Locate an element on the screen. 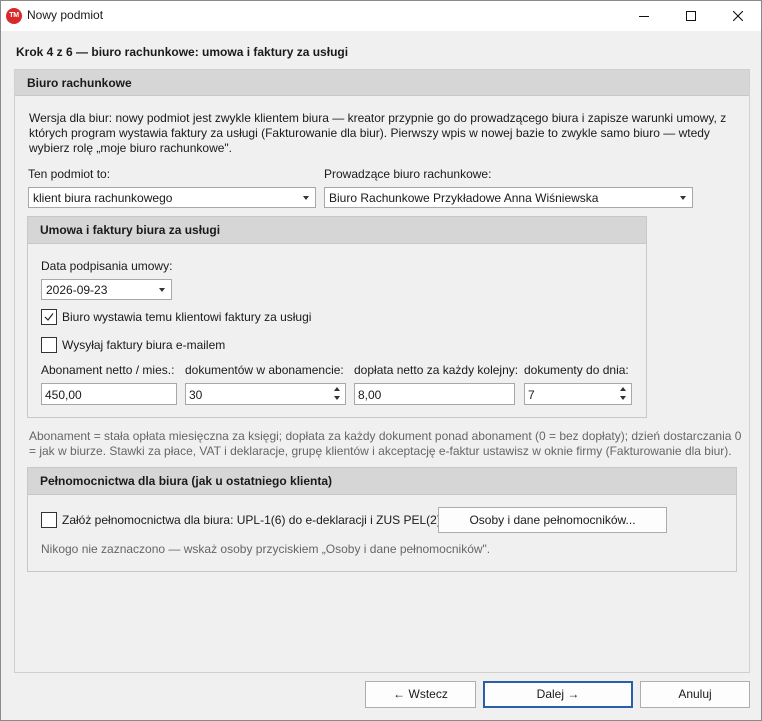  deadline-stepper: 7 is located at coordinates (578, 394).